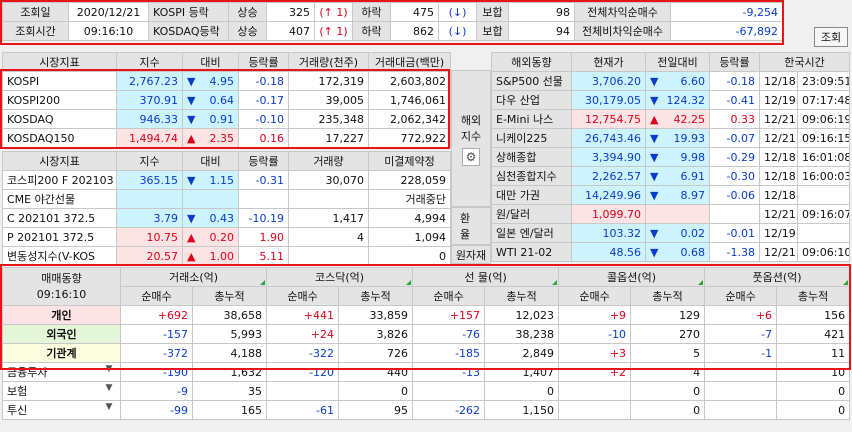 This screenshot has height=432, width=852. I want to click on trend-sub-name: 금융투자 ▼, so click(61, 372).